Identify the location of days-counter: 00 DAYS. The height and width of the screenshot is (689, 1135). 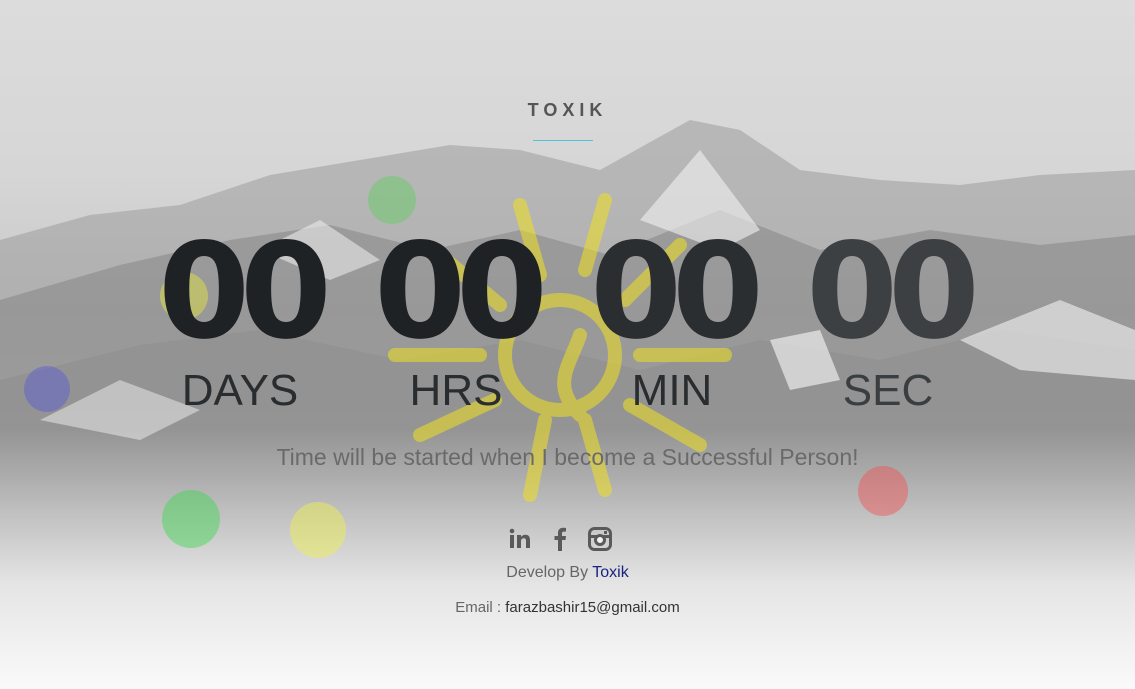
(240, 319).